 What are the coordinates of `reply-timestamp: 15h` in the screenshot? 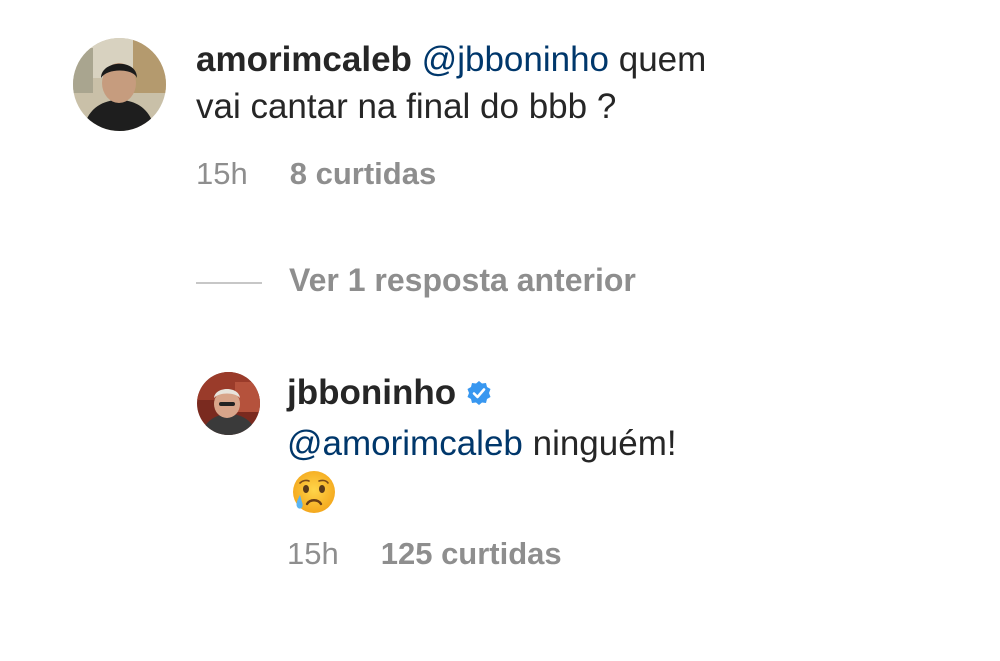 It's located at (313, 553).